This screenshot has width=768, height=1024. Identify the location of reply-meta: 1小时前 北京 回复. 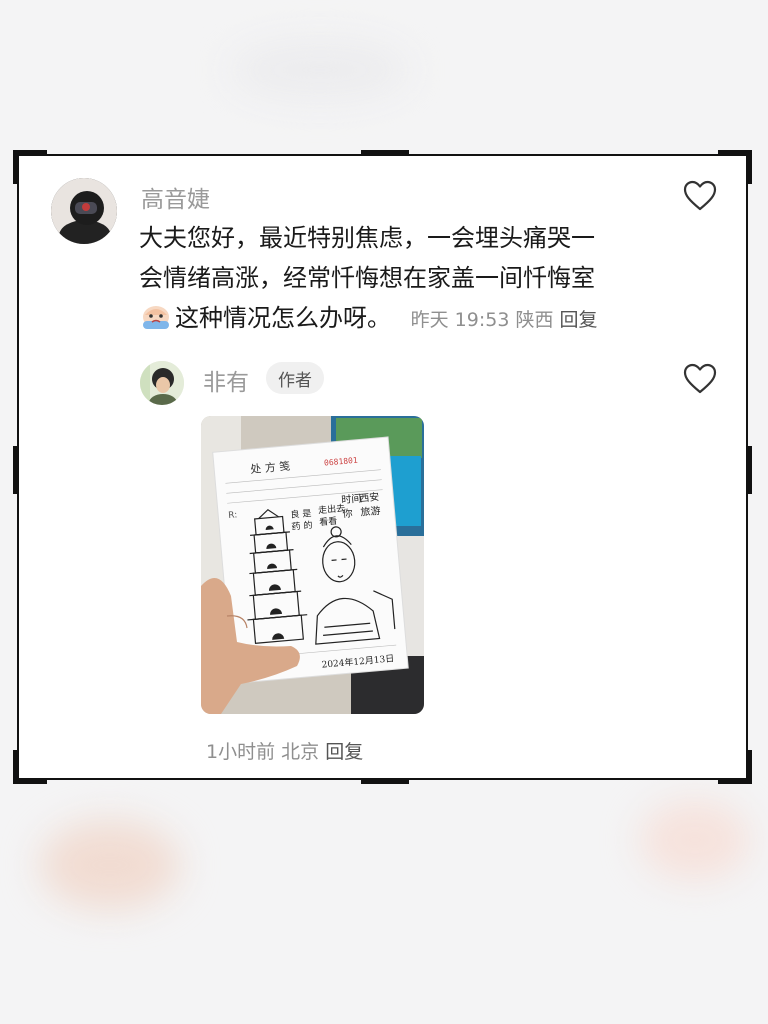
(284, 750).